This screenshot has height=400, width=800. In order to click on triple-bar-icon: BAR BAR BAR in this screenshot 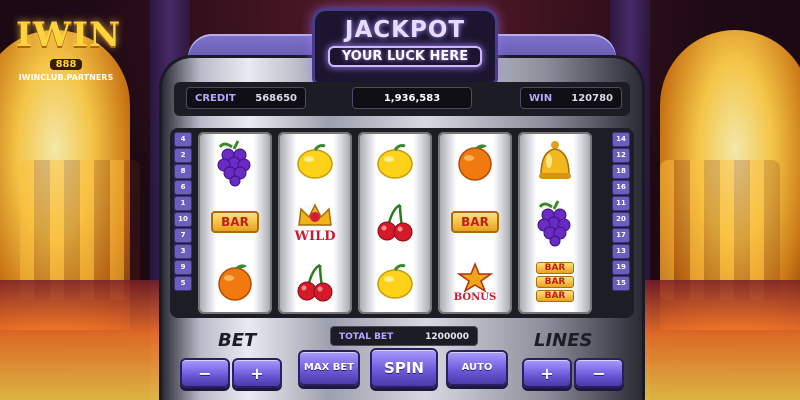, I will do `click(555, 282)`.